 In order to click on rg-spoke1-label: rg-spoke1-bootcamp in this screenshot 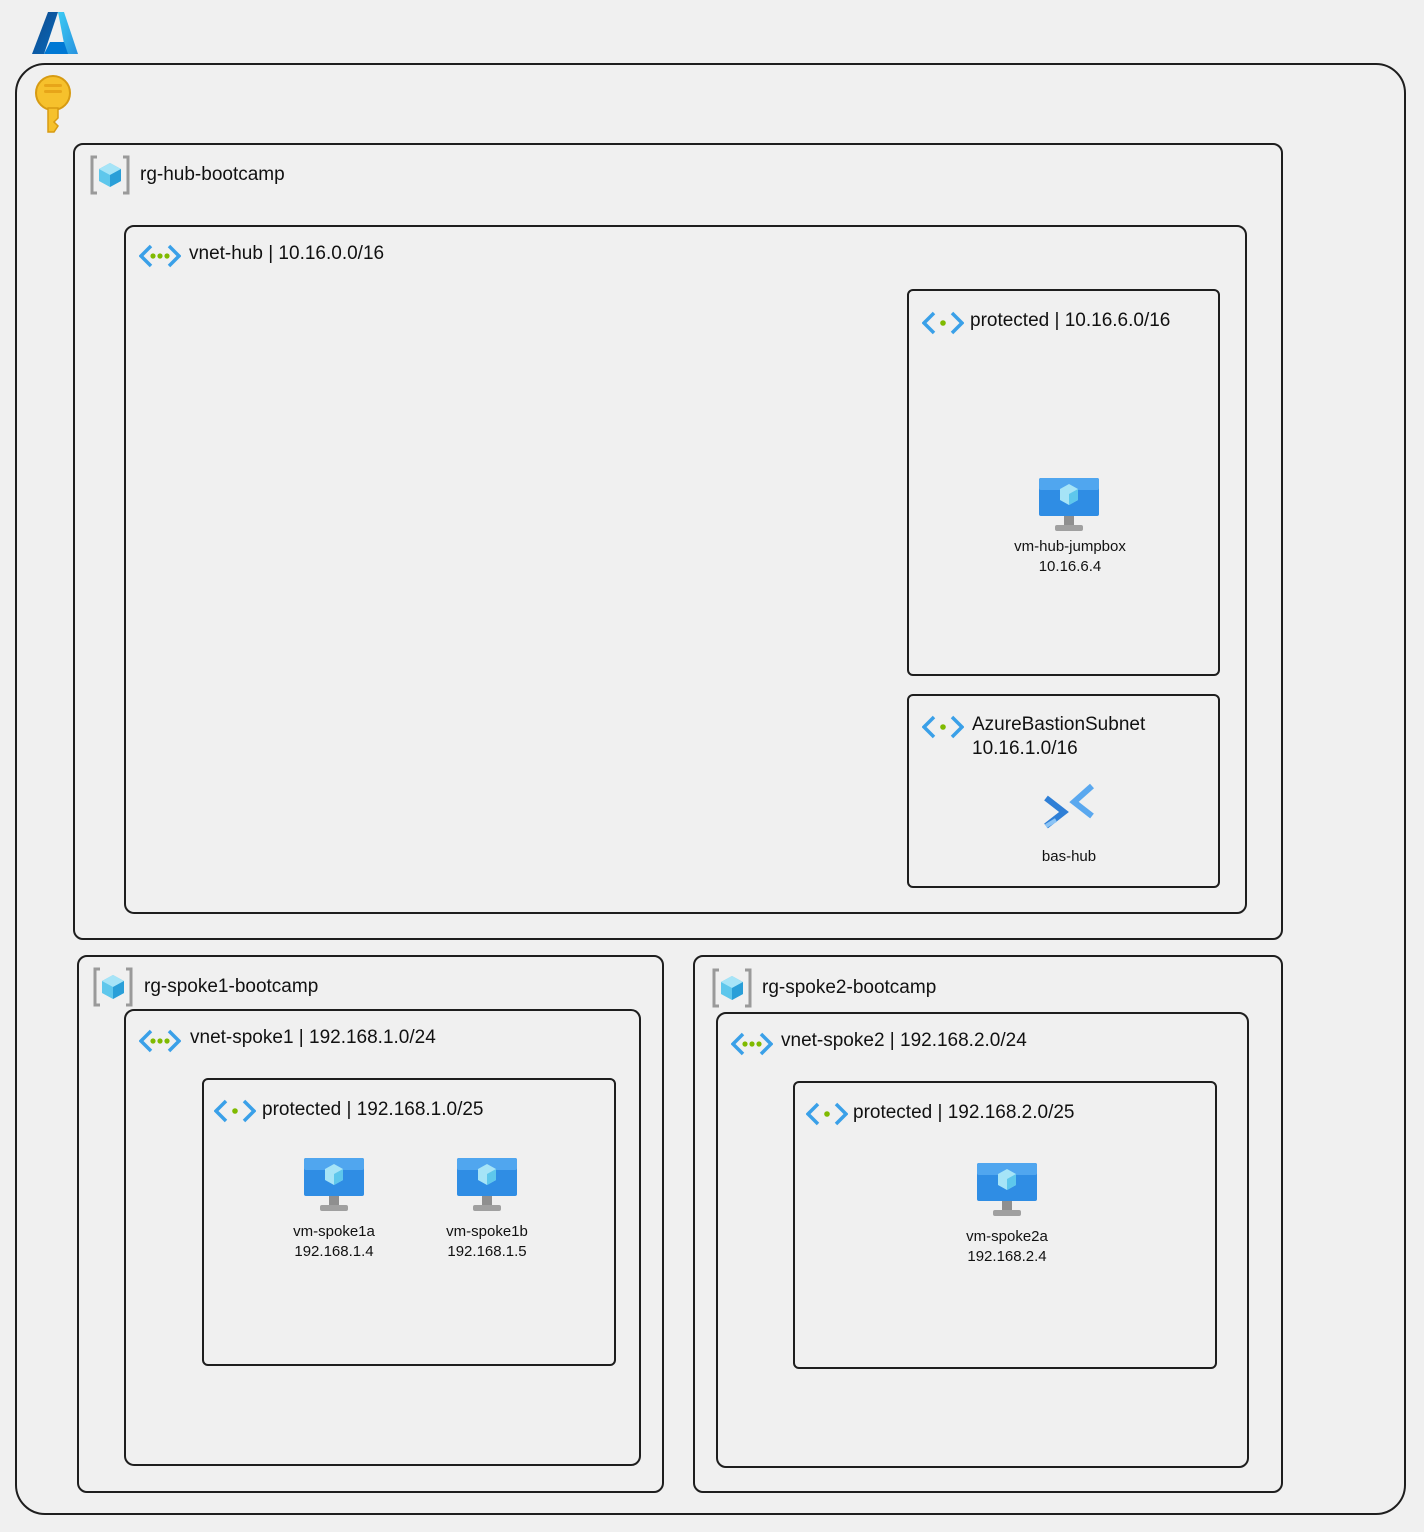, I will do `click(231, 986)`.